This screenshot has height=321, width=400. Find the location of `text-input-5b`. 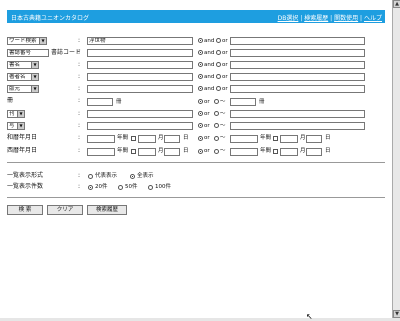

text-input-5b is located at coordinates (297, 89).